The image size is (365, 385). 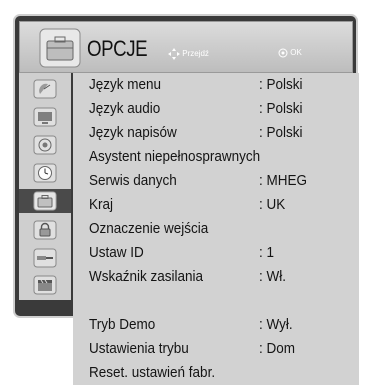 What do you see at coordinates (216, 325) in the screenshot?
I see `menu-item-demo-mode: Tryb Demo : Wył.` at bounding box center [216, 325].